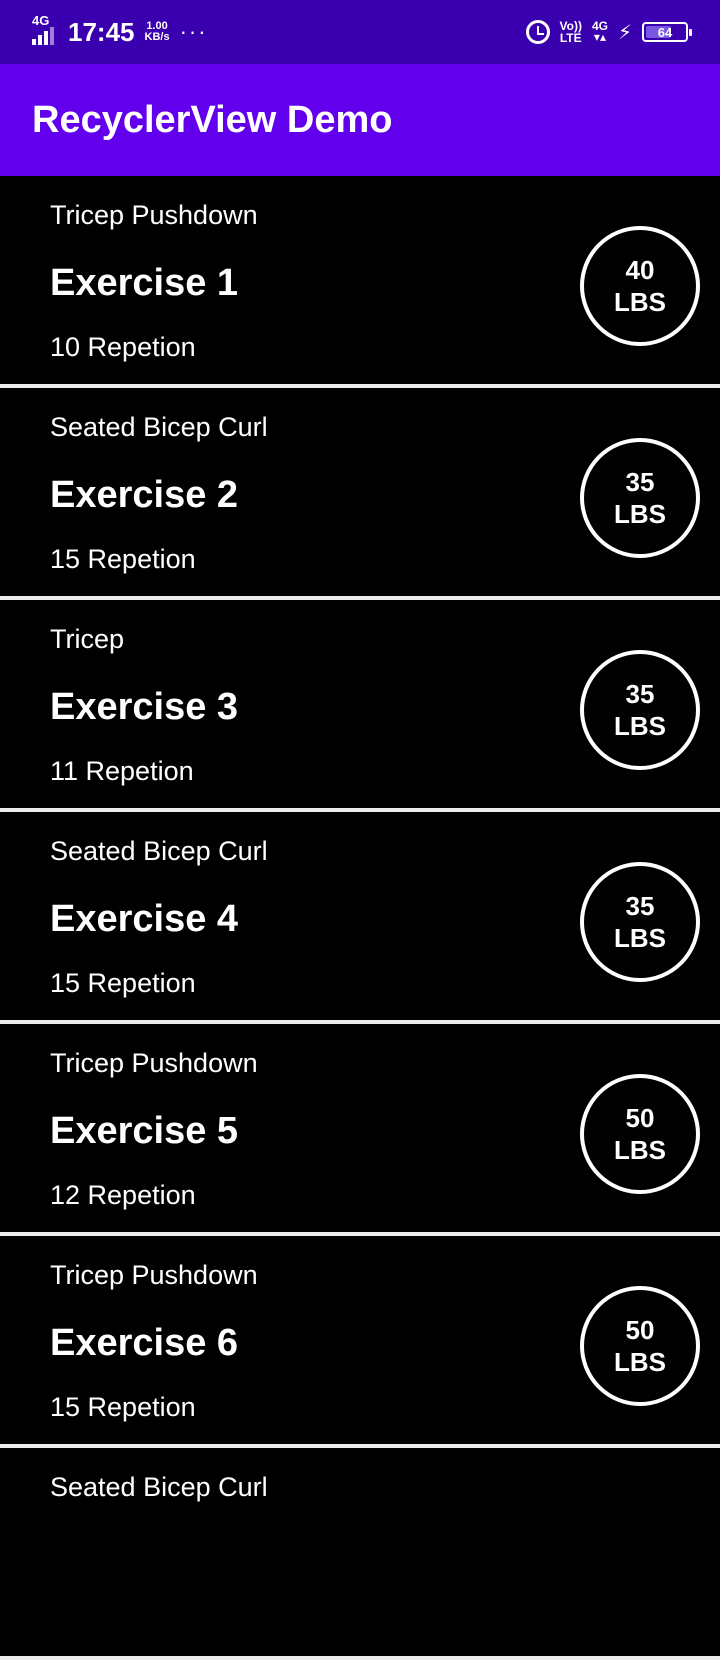 The height and width of the screenshot is (1660, 720). What do you see at coordinates (123, 347) in the screenshot?
I see `exercise-reps: 10 Repetion` at bounding box center [123, 347].